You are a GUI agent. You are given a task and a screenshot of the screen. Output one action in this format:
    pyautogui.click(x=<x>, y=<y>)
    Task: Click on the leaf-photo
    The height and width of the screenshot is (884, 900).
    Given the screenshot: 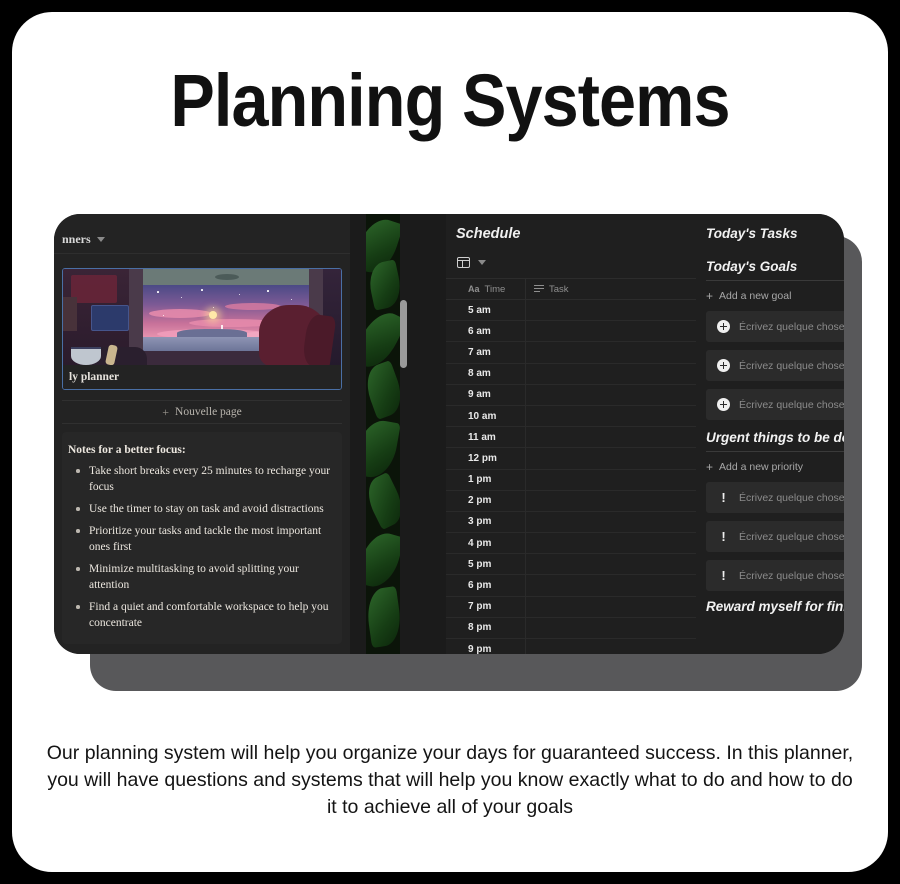 What is the action you would take?
    pyautogui.click(x=383, y=434)
    